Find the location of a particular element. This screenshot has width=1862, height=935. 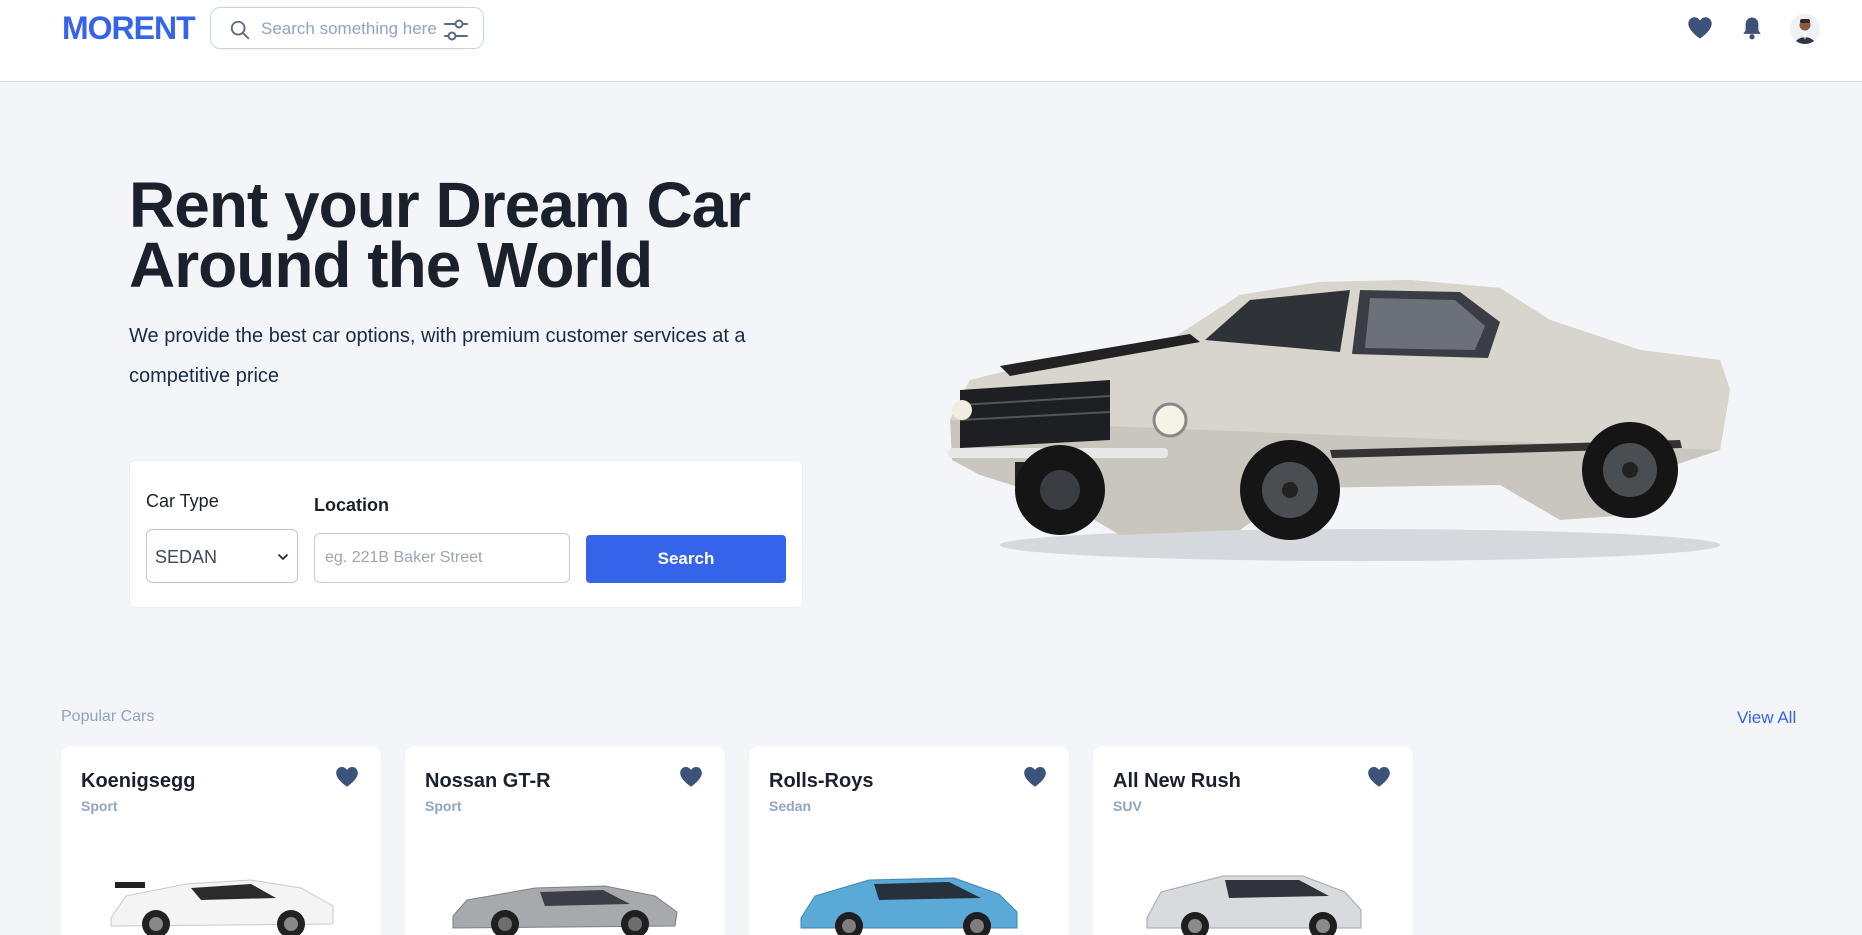

popular-cars-title: Popular Cars is located at coordinates (108, 716).